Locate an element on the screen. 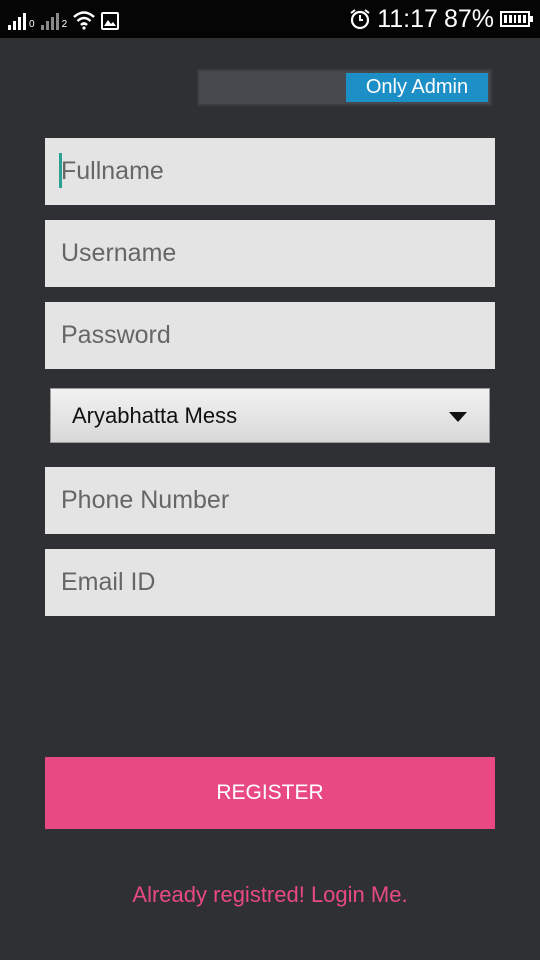  wifi-icon is located at coordinates (84, 20).